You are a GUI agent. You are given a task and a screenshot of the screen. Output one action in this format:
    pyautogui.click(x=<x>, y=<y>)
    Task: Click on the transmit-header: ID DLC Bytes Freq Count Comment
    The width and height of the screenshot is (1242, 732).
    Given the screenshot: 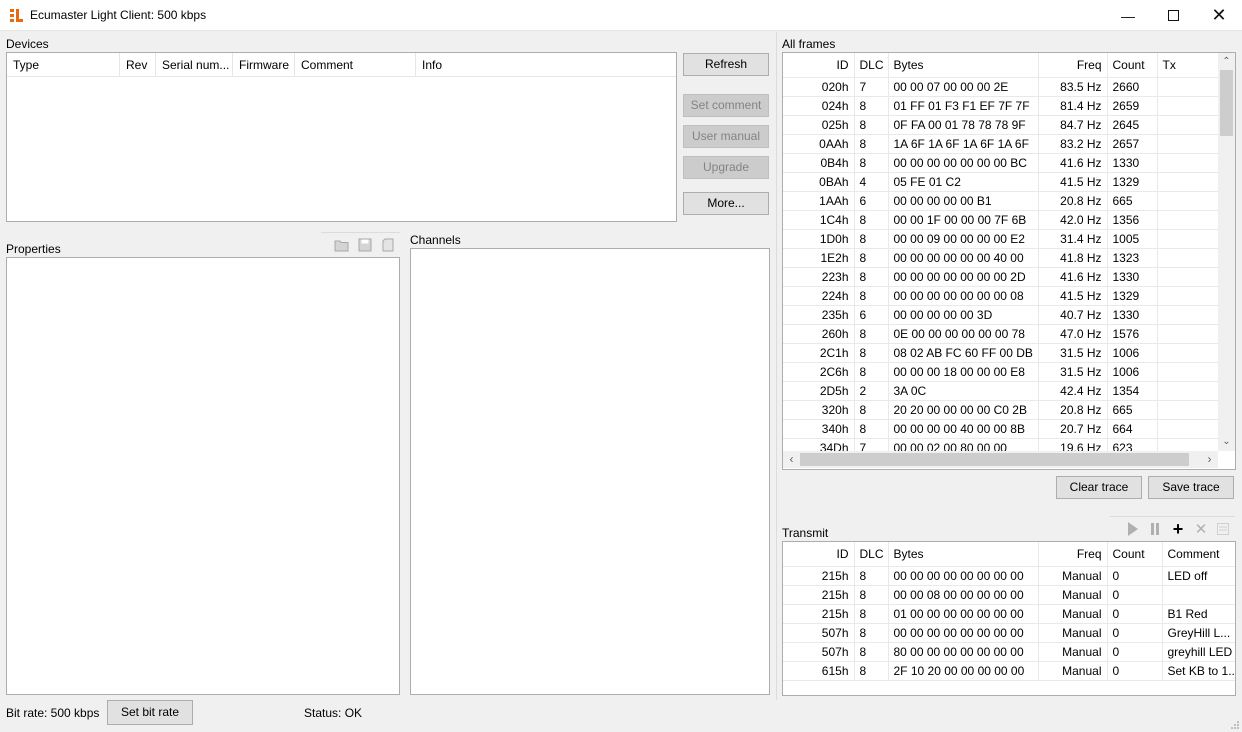 What is the action you would take?
    pyautogui.click(x=1009, y=554)
    